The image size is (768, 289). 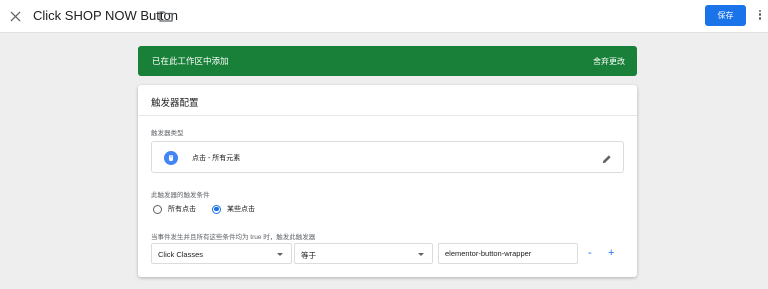 I want to click on trigger-type-label: 触发器类型, so click(x=167, y=133).